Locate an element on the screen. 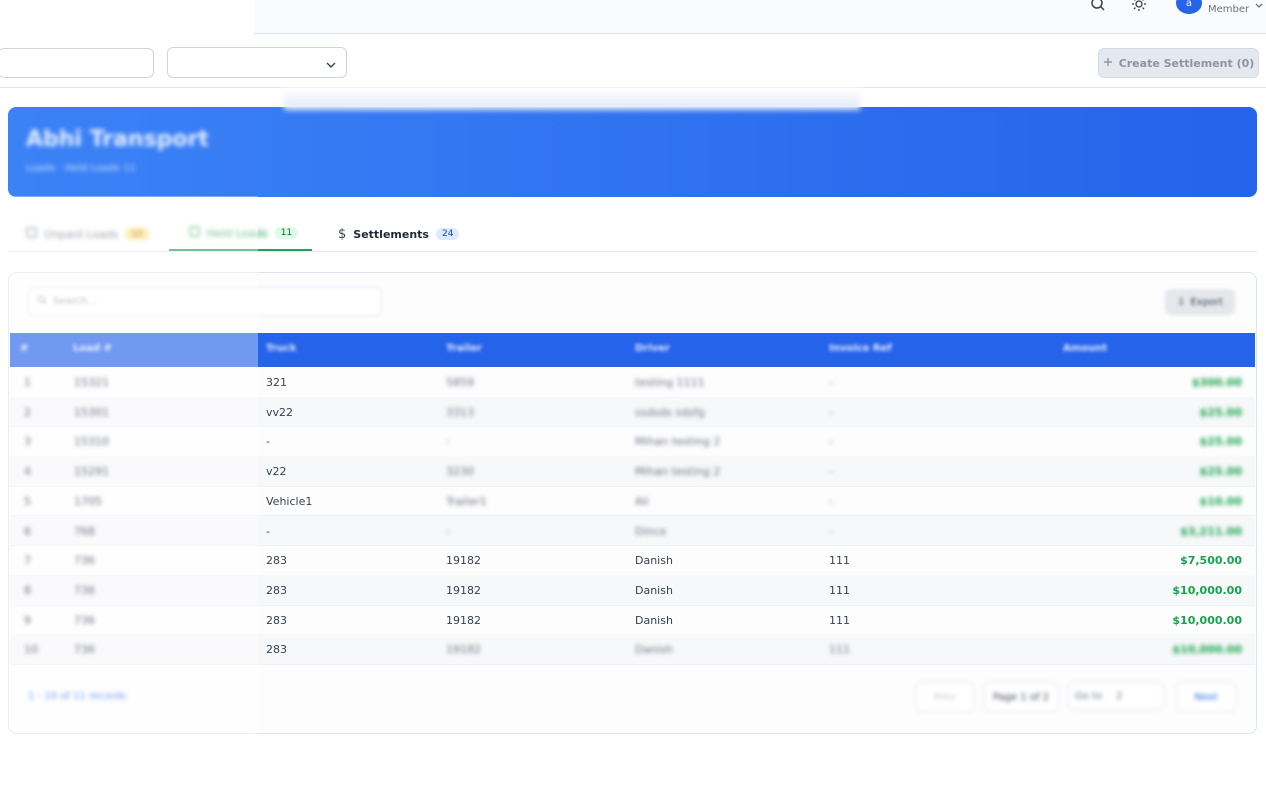 The image size is (1266, 802). table-cell-amount: $300.00 is located at coordinates (1216, 382).